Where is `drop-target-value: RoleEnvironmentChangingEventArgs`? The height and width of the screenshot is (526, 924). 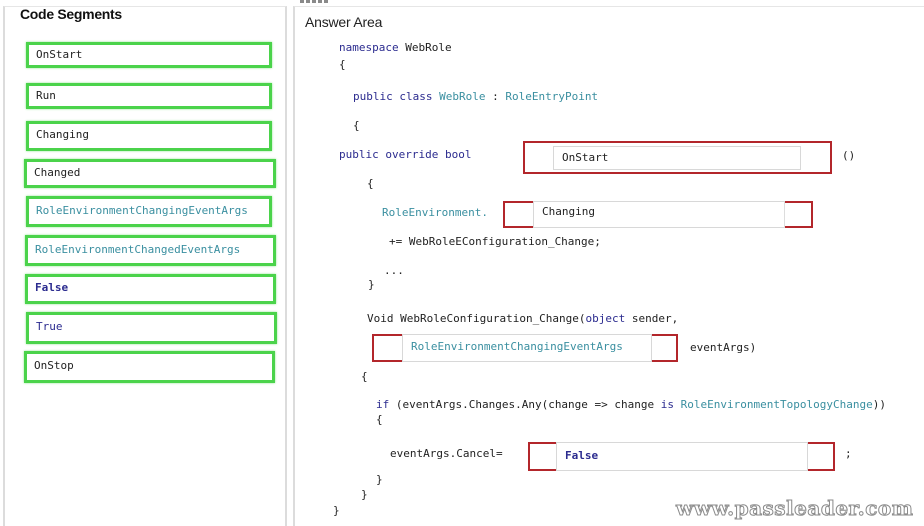 drop-target-value: RoleEnvironmentChangingEventArgs is located at coordinates (527, 348).